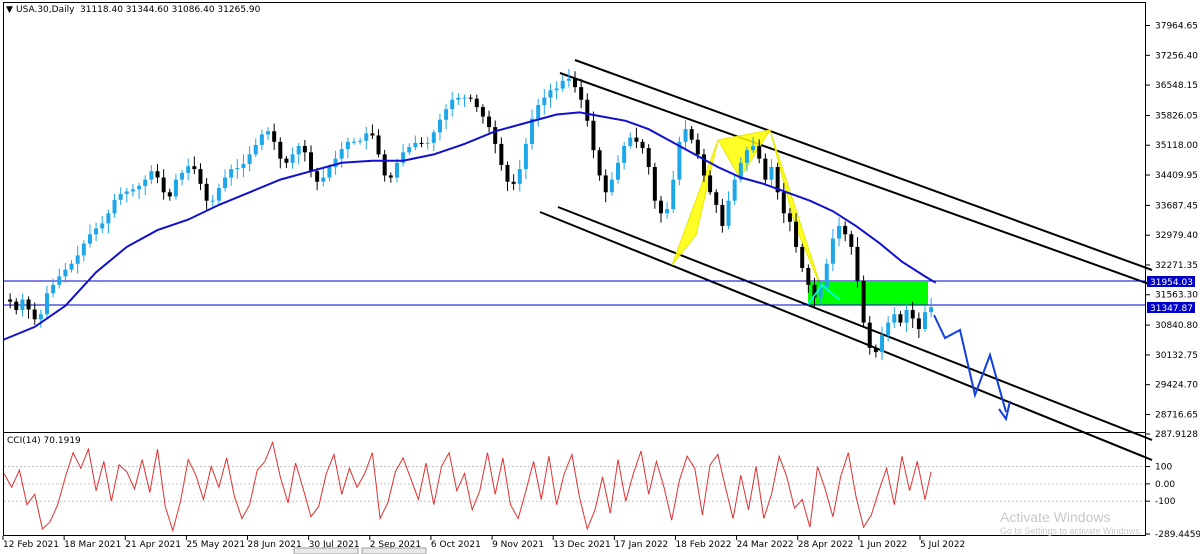 Image resolution: width=1200 pixels, height=554 pixels. Describe the element at coordinates (1163, 468) in the screenshot. I see `cci-tick-label: 100` at that location.